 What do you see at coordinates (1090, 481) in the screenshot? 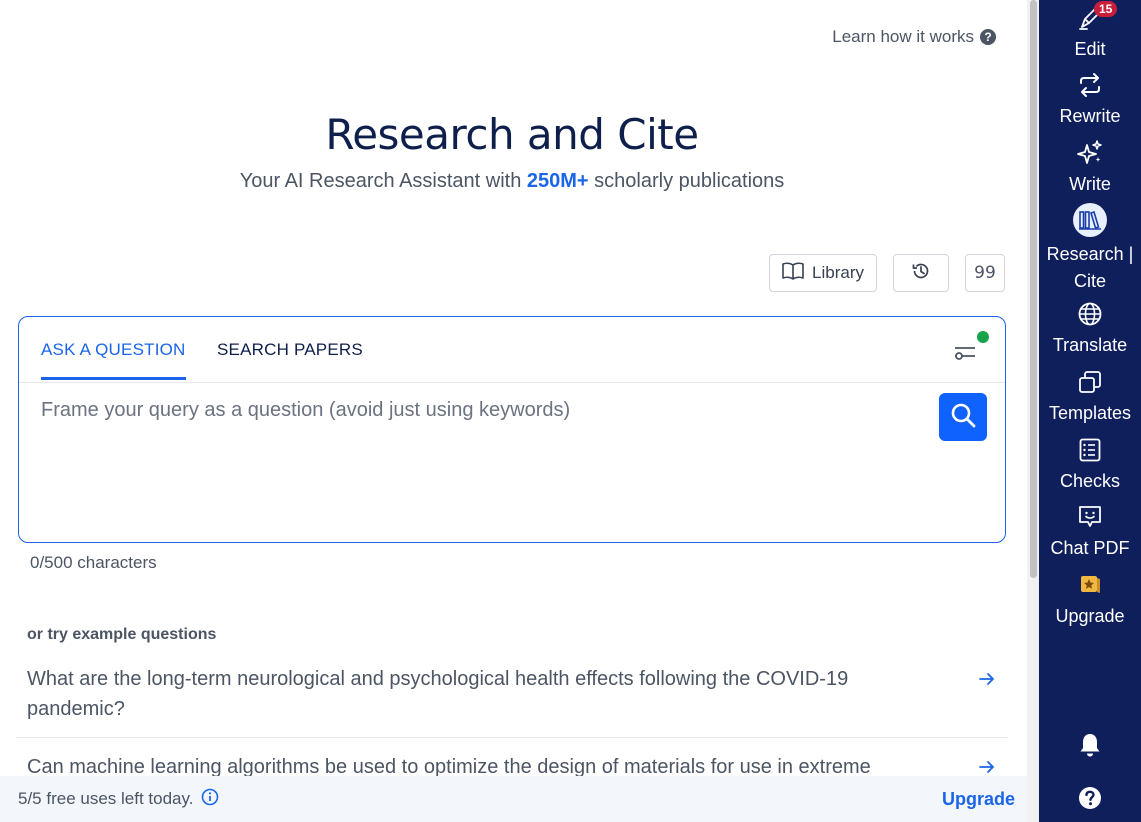
I see `nav-checks-label: Checks` at bounding box center [1090, 481].